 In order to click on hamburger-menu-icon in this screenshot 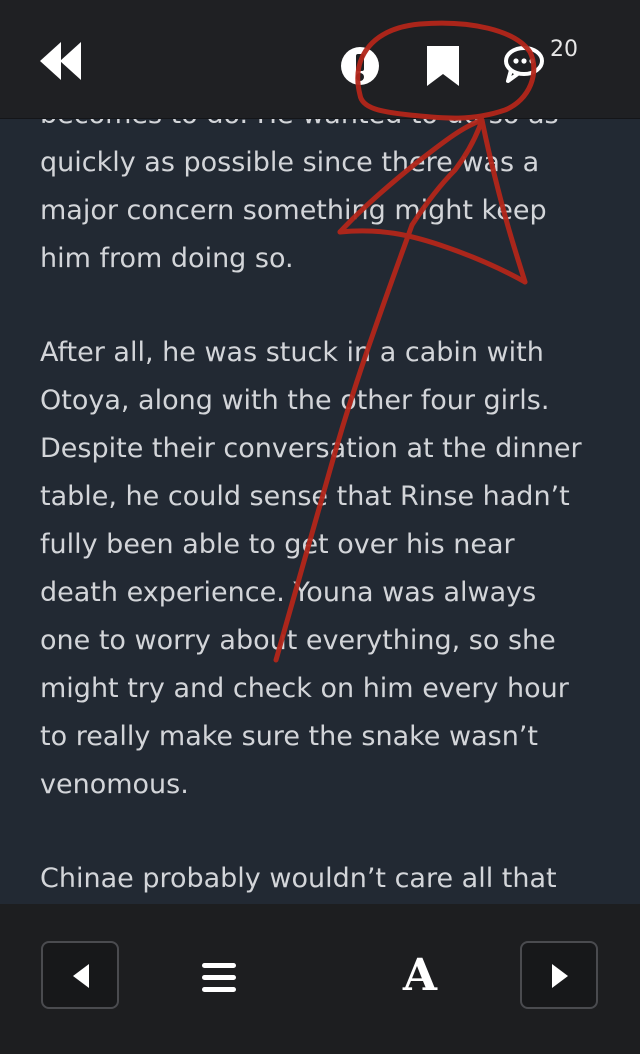, I will do `click(219, 978)`.